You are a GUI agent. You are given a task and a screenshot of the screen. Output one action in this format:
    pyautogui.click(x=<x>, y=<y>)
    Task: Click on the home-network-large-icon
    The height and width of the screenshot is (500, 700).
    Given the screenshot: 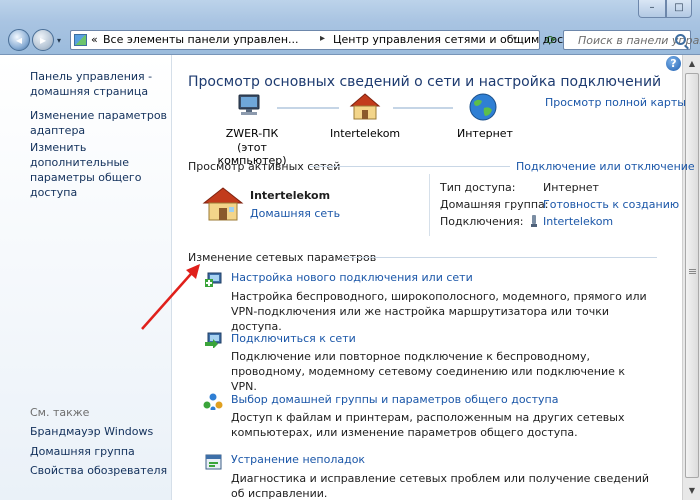 What is the action you would take?
    pyautogui.click(x=223, y=204)
    